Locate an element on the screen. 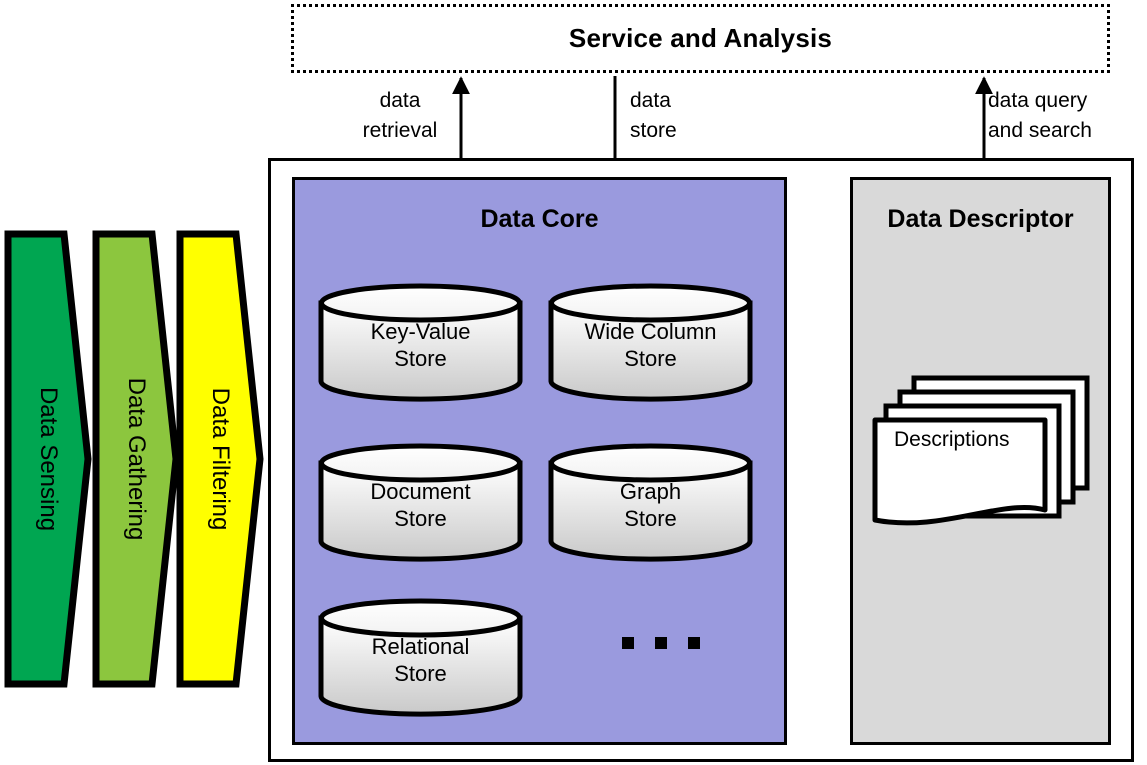  store-graph-store: Graph Store is located at coordinates (650, 502).